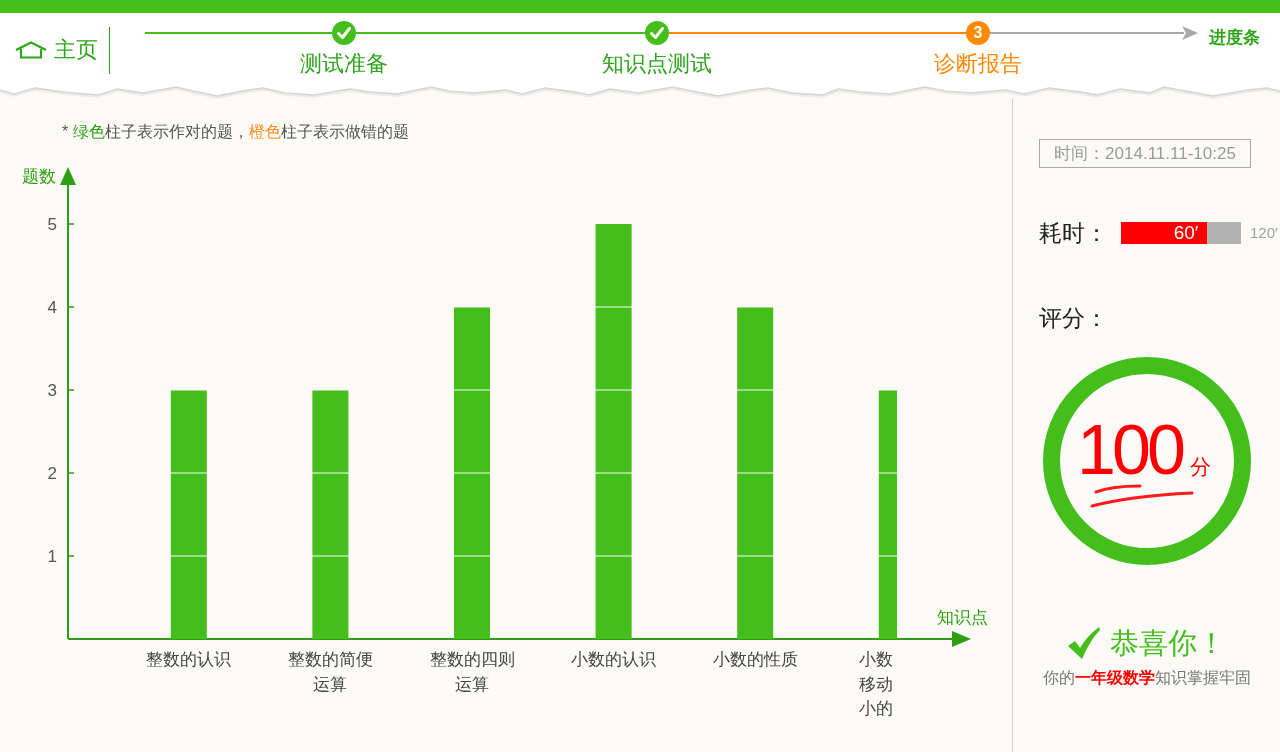 This screenshot has width=1280, height=752. I want to click on score-value: 100, so click(1129, 450).